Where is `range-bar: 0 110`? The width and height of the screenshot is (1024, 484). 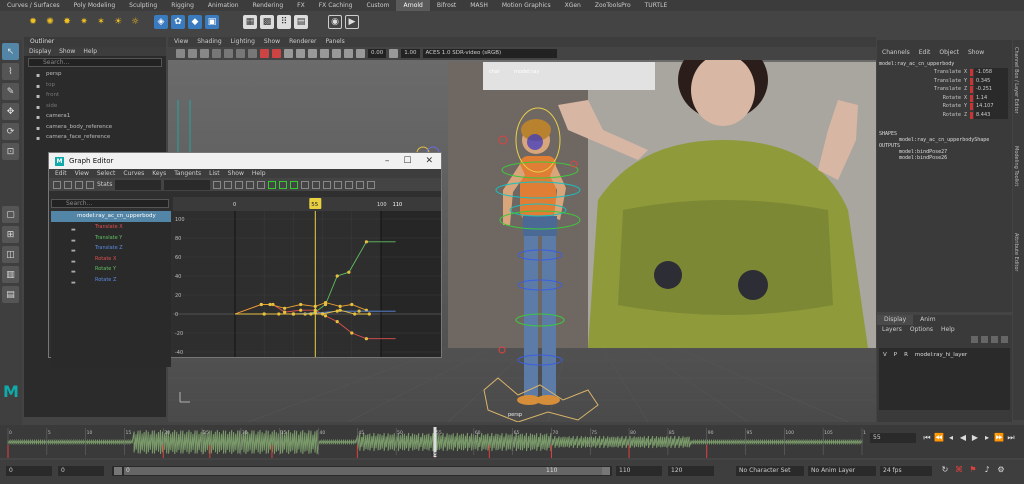 range-bar: 0 110 is located at coordinates (362, 471).